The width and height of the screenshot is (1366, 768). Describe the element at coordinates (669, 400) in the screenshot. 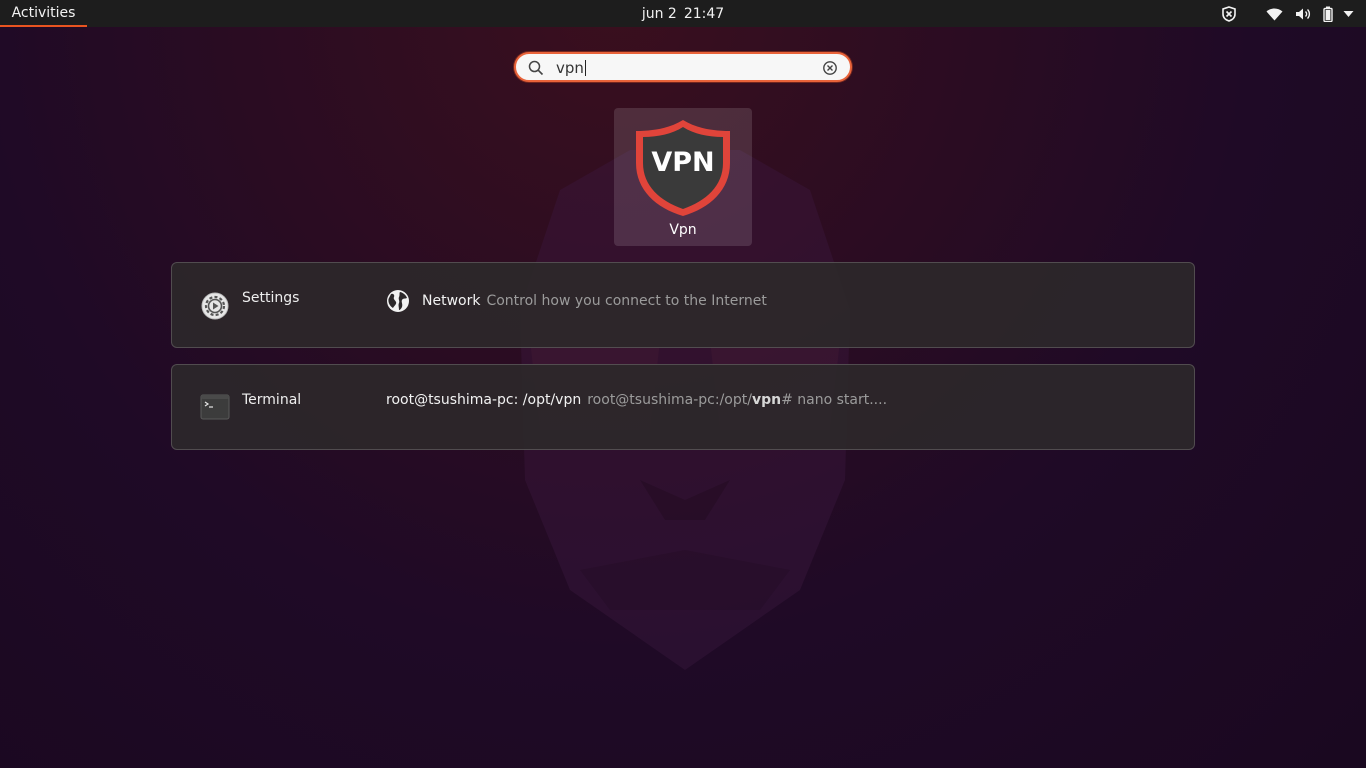

I see `description-prefix: root@tsushima-pc:/opt/` at that location.